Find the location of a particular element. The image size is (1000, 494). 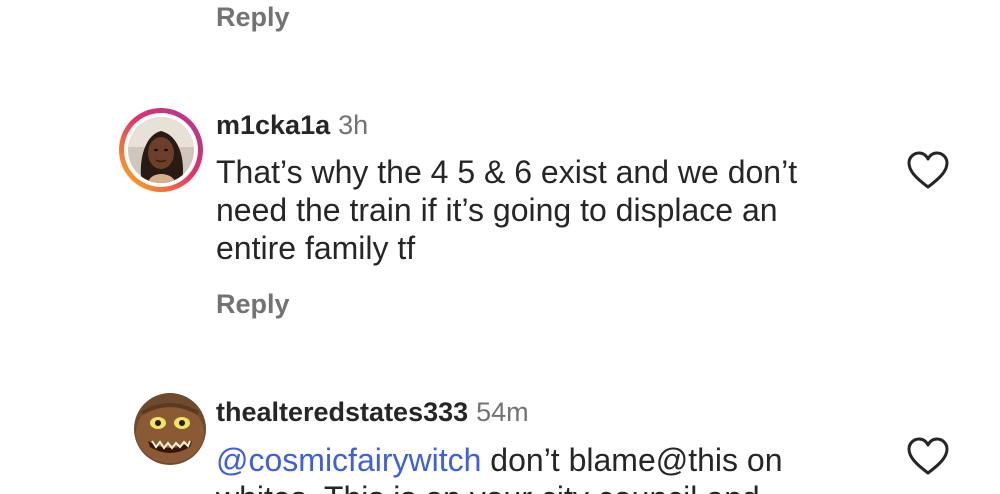

timestamp: 3h is located at coordinates (353, 125).